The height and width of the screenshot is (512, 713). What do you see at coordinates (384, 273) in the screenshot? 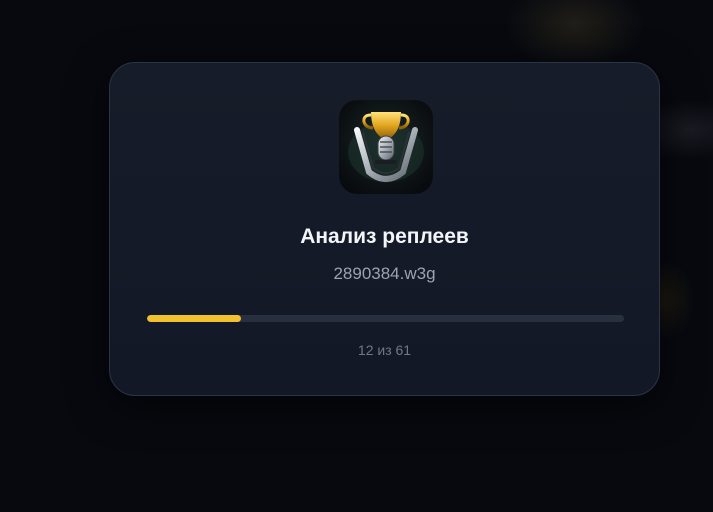
I see `current-file-name: 2890384.w3g` at bounding box center [384, 273].